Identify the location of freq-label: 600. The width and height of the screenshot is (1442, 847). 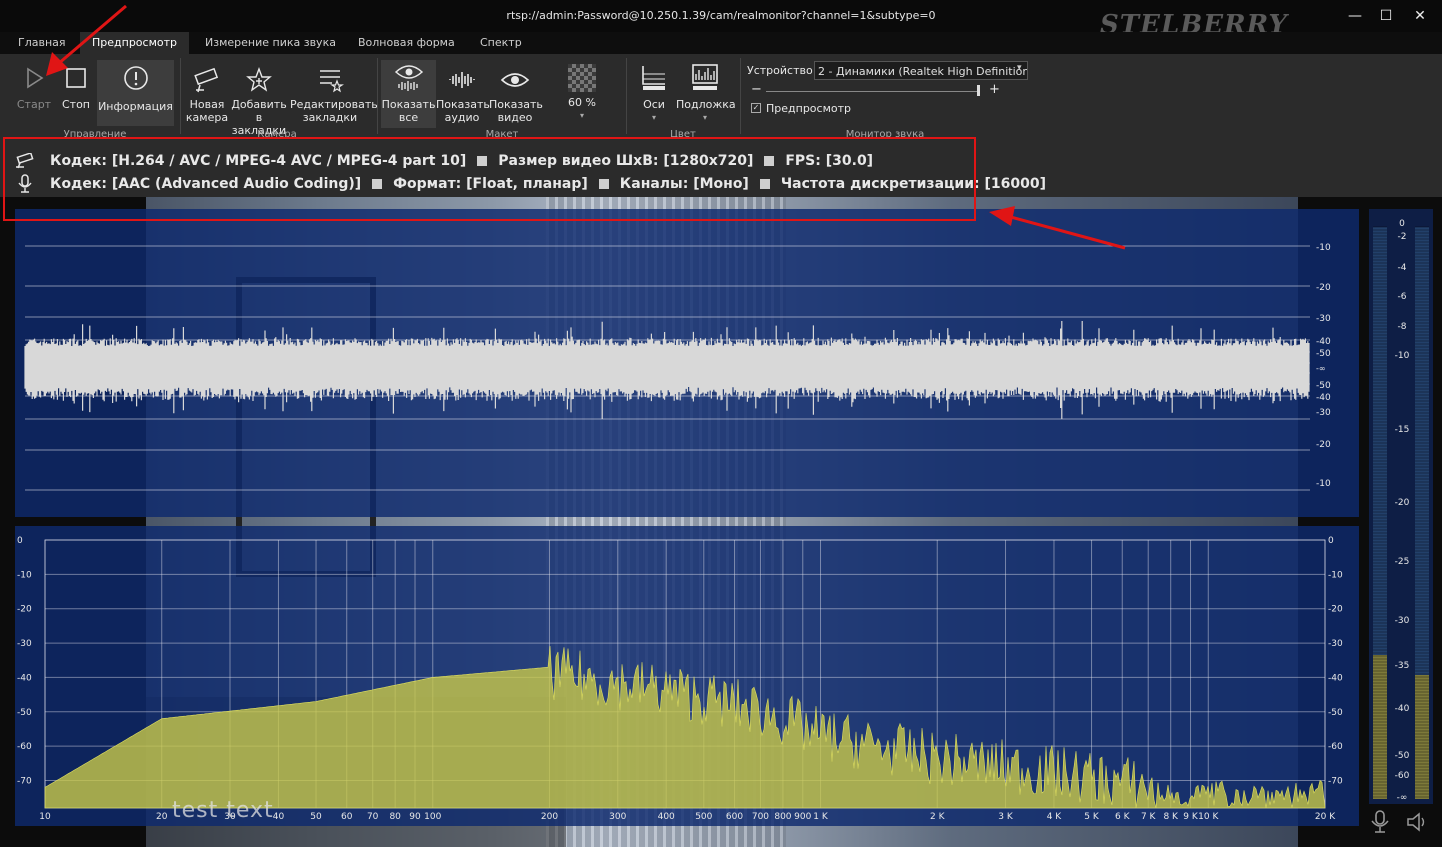
(734, 817).